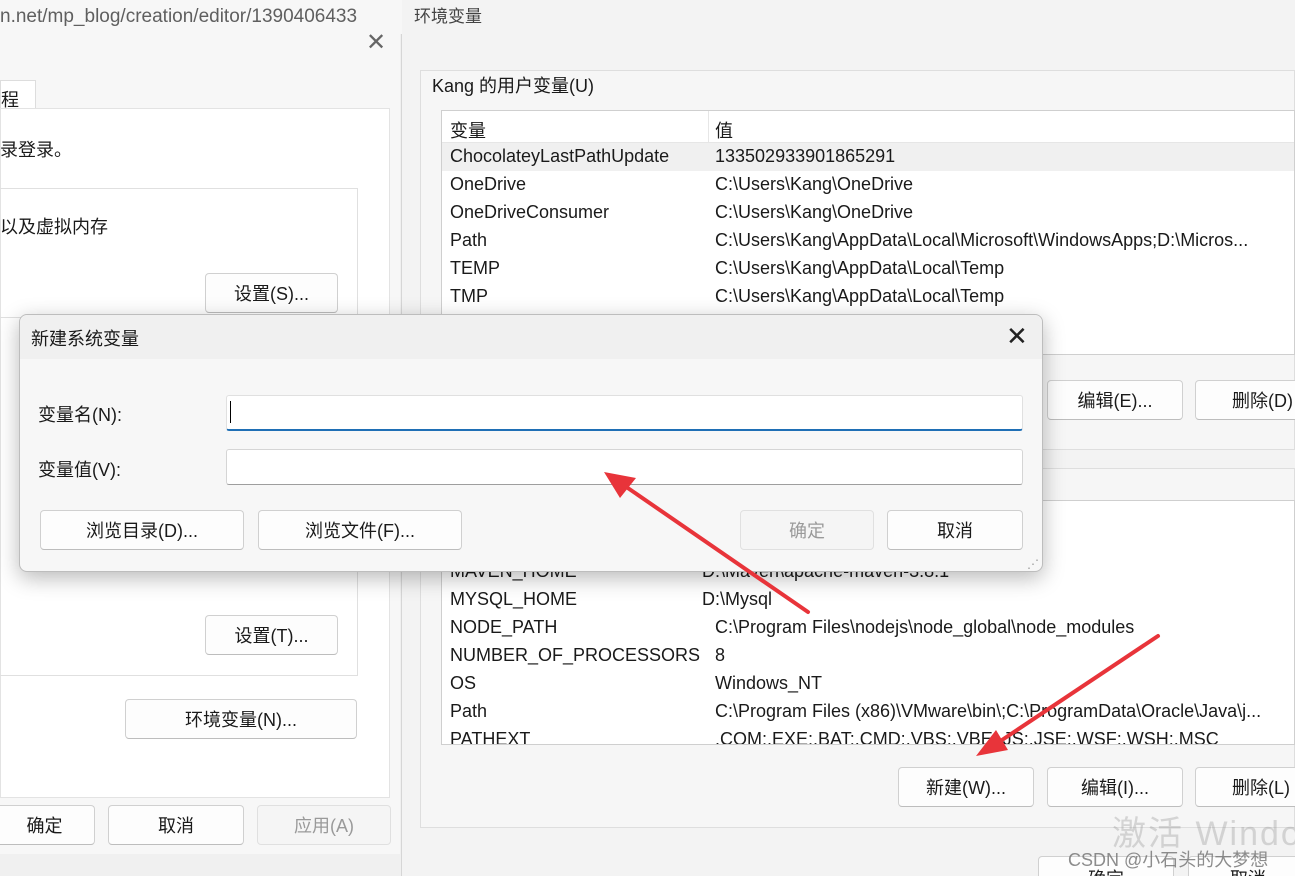 The width and height of the screenshot is (1295, 876). I want to click on variable-name: ChocolateyLastPathUpdate, so click(560, 156).